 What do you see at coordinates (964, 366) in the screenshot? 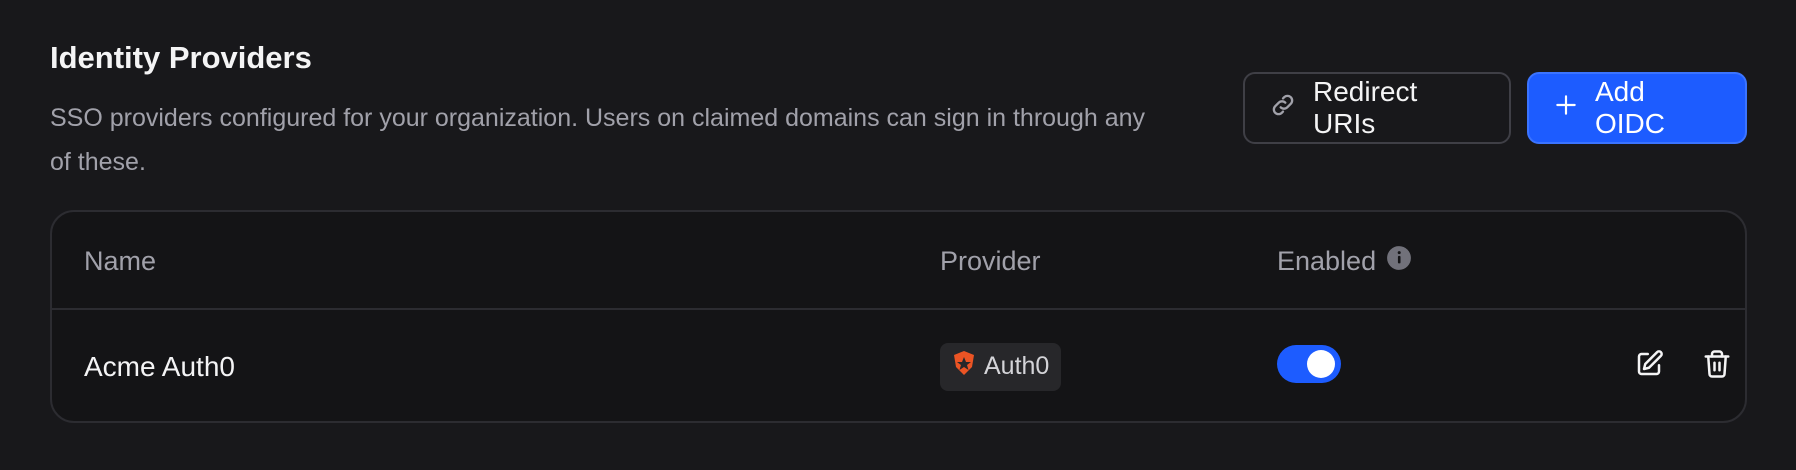
I see `auth0-logo-icon` at bounding box center [964, 366].